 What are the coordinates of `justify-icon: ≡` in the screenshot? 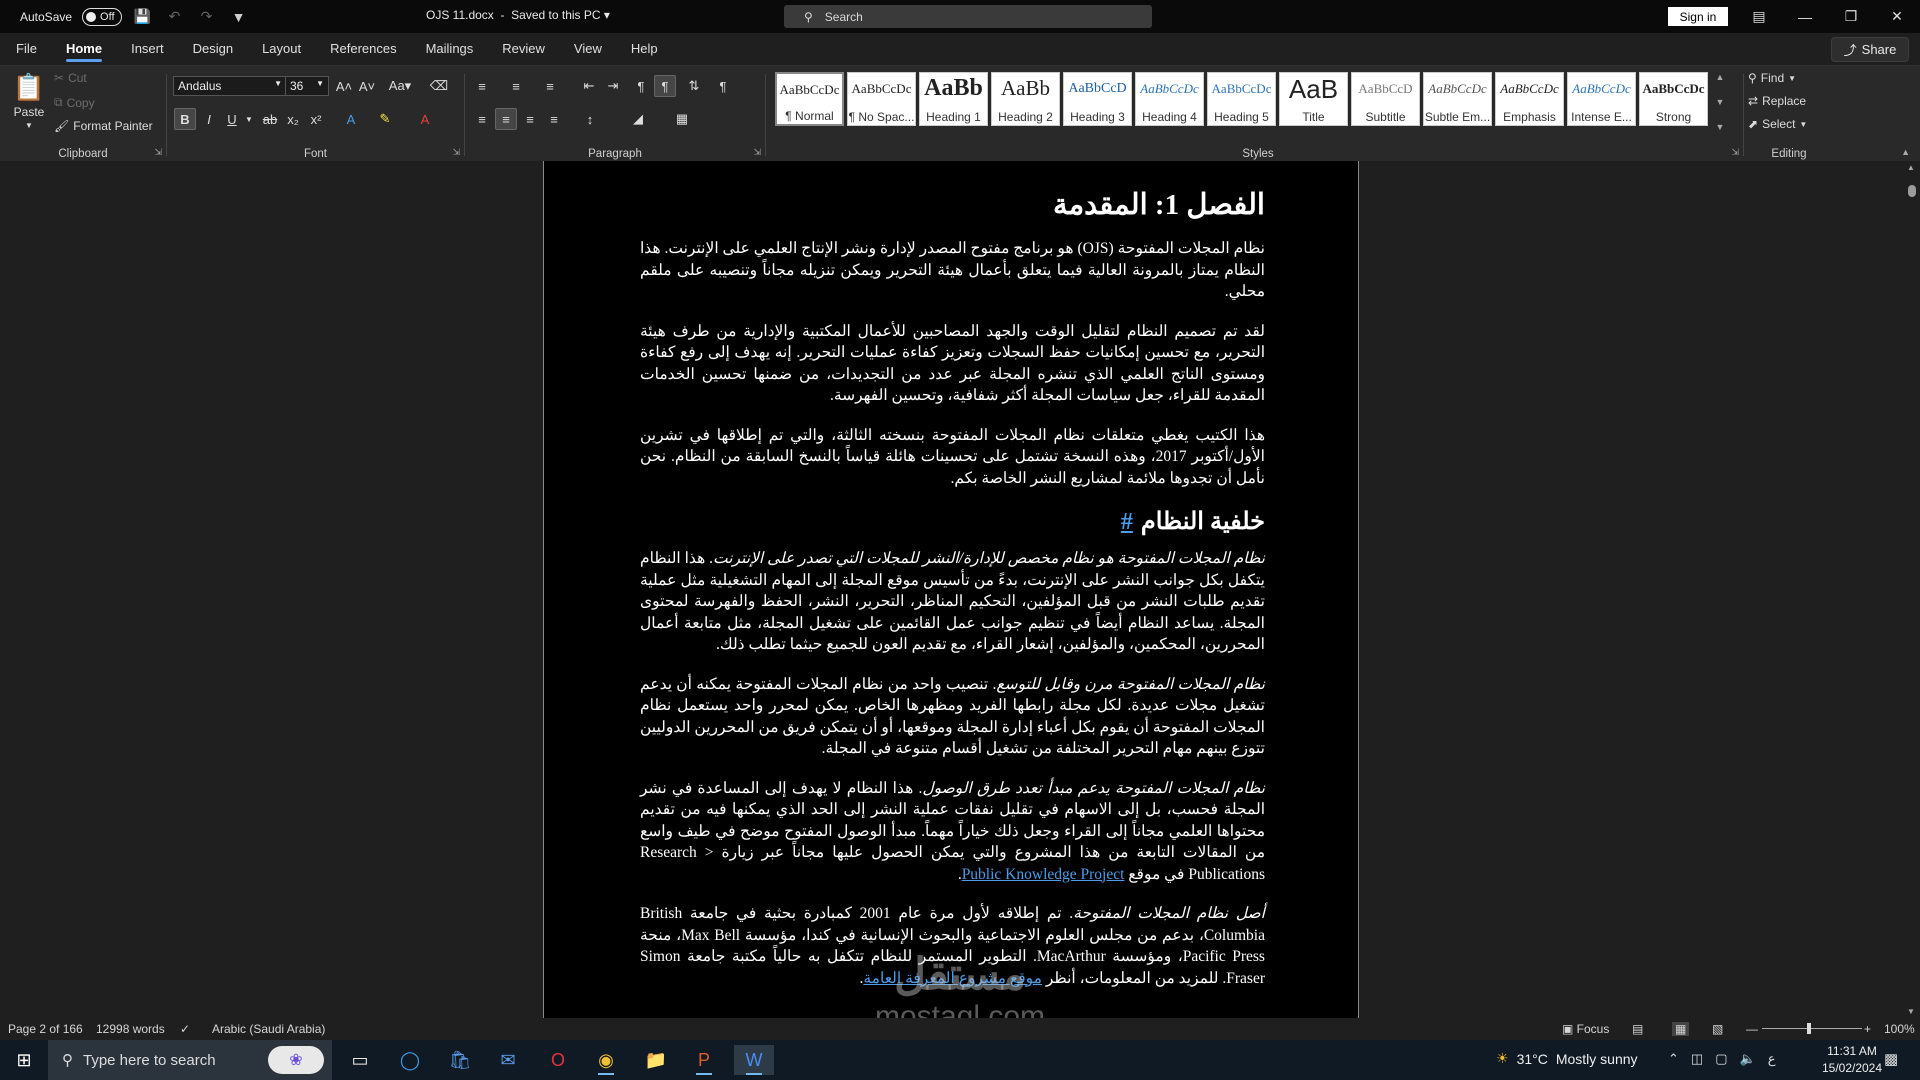 It's located at (554, 119).